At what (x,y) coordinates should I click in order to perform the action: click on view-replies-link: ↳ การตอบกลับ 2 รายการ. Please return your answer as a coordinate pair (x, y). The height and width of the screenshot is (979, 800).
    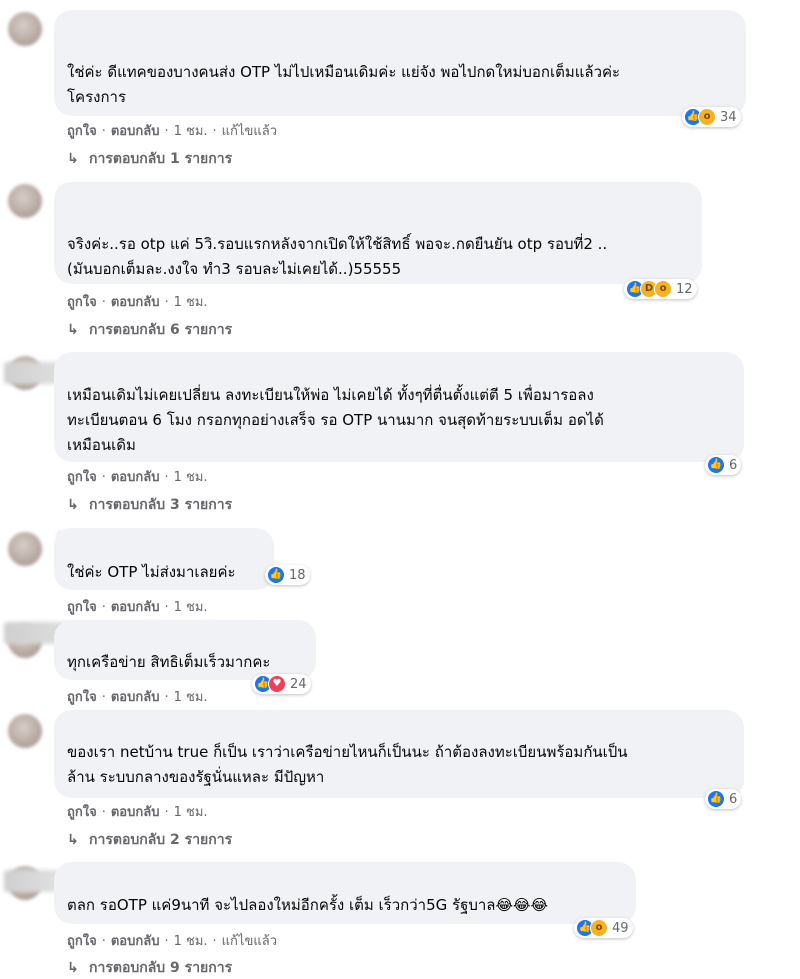
    Looking at the image, I should click on (149, 840).